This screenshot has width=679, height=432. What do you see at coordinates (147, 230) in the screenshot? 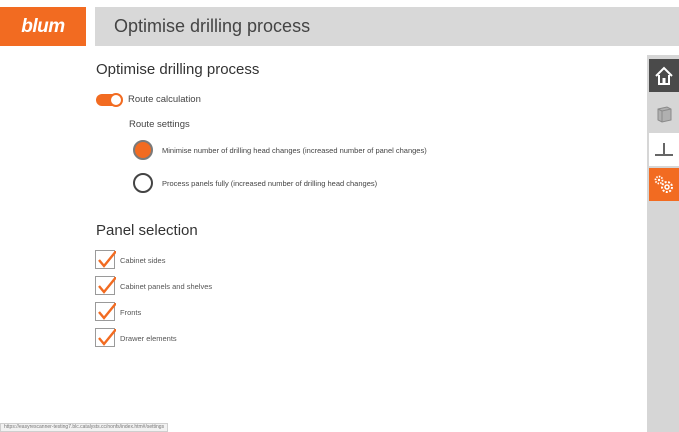
I see `section-heading-panels: Panel selection` at bounding box center [147, 230].